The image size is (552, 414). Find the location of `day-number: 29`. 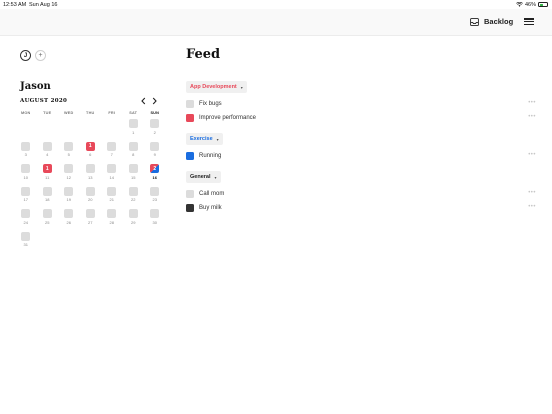

day-number: 29 is located at coordinates (133, 222).